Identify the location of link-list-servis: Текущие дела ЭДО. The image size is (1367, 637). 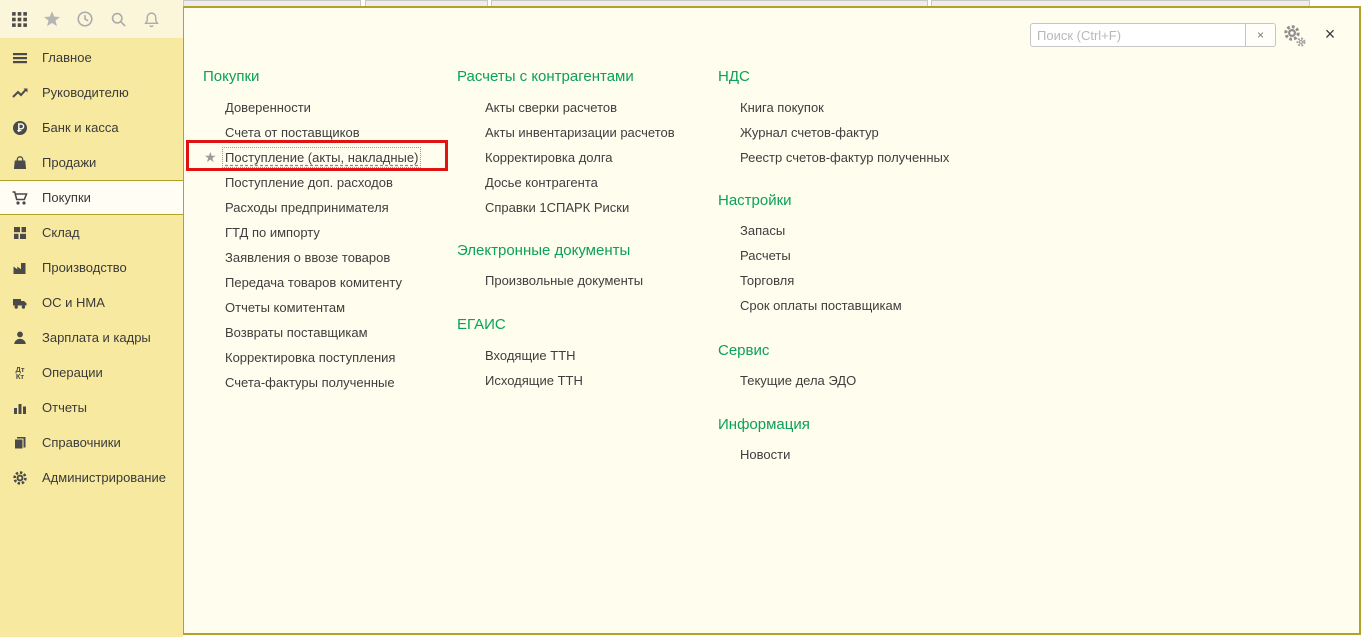
(798, 380).